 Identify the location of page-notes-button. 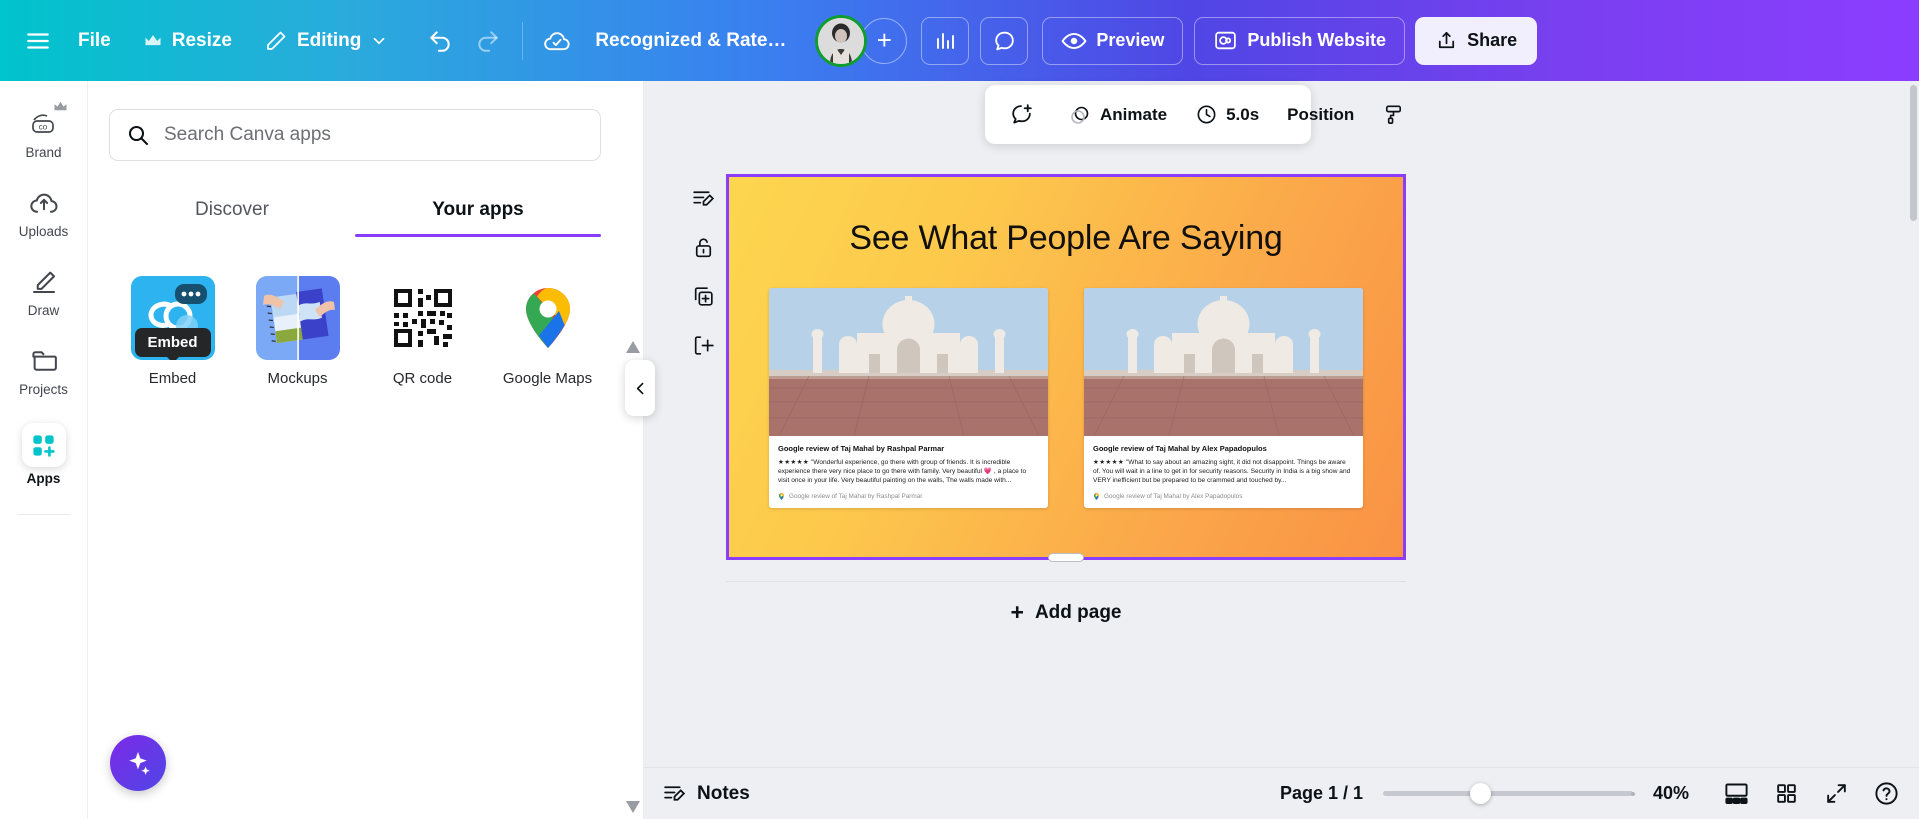
(703, 198).